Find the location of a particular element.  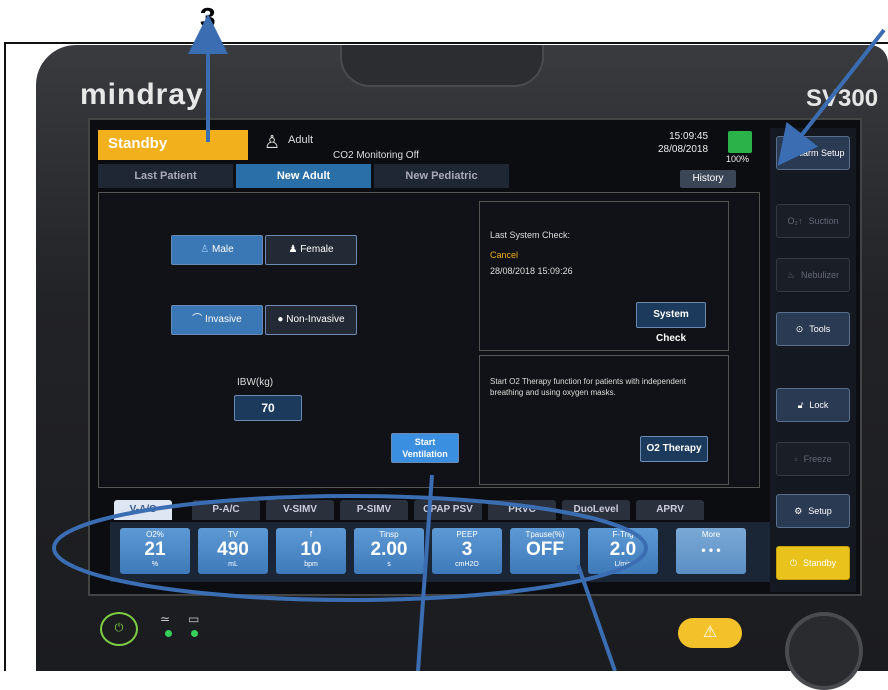

parameters-highlight-ellipse is located at coordinates (350, 548).